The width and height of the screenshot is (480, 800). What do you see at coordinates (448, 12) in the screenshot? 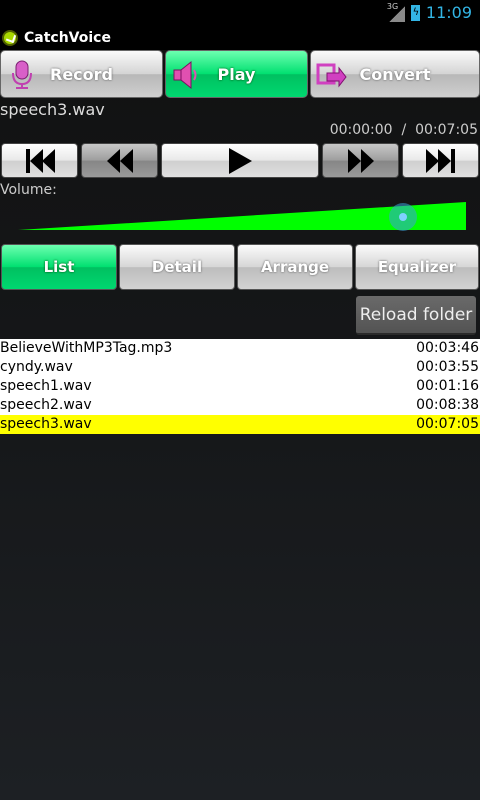
I see `status-clock: 11:09` at bounding box center [448, 12].